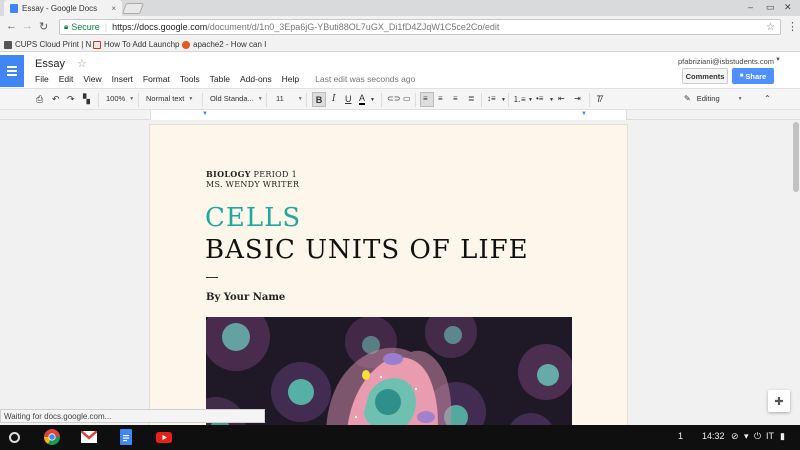 The width and height of the screenshot is (800, 450). Describe the element at coordinates (334, 99) in the screenshot. I see `italic-button: I` at that location.